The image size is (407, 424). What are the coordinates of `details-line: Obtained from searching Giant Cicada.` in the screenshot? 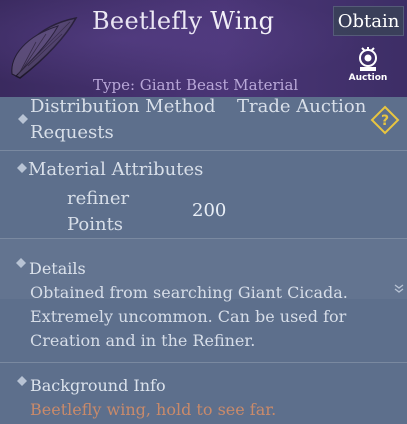 It's located at (189, 292).